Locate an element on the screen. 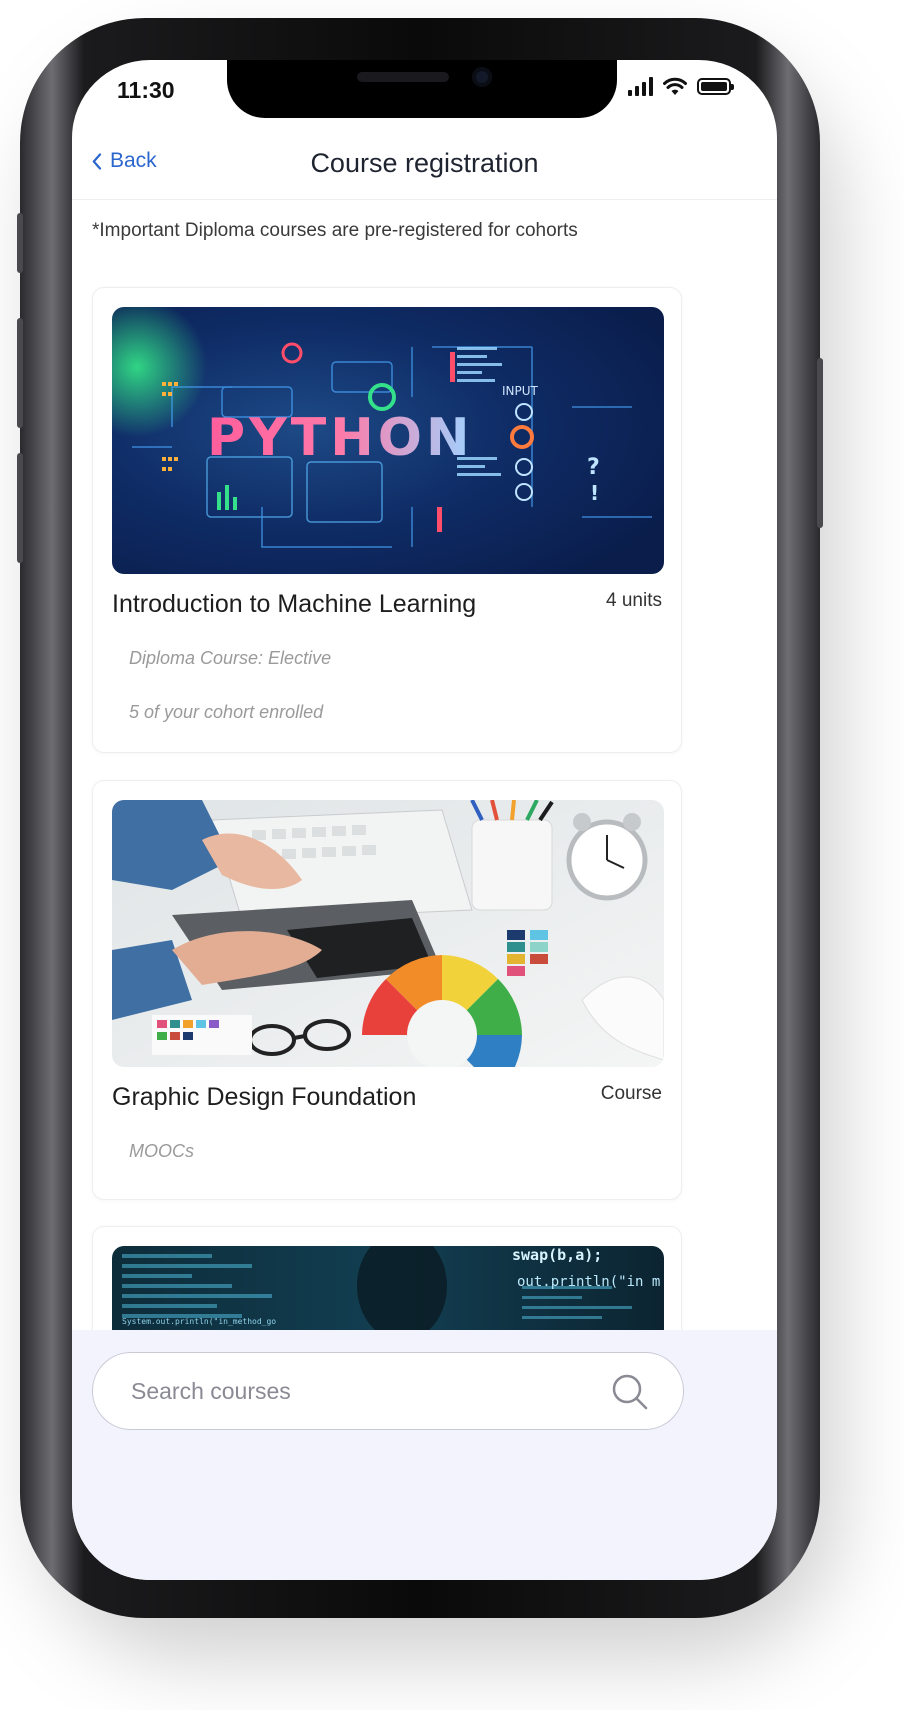 The image size is (904, 1710). navigation-bar: Back Course registration is located at coordinates (424, 169).